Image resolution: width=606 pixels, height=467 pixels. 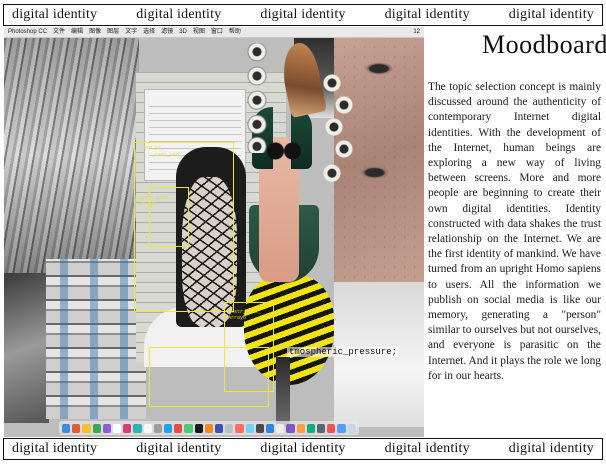 I want to click on menubar-item: Photoshop CC, so click(x=28, y=32).